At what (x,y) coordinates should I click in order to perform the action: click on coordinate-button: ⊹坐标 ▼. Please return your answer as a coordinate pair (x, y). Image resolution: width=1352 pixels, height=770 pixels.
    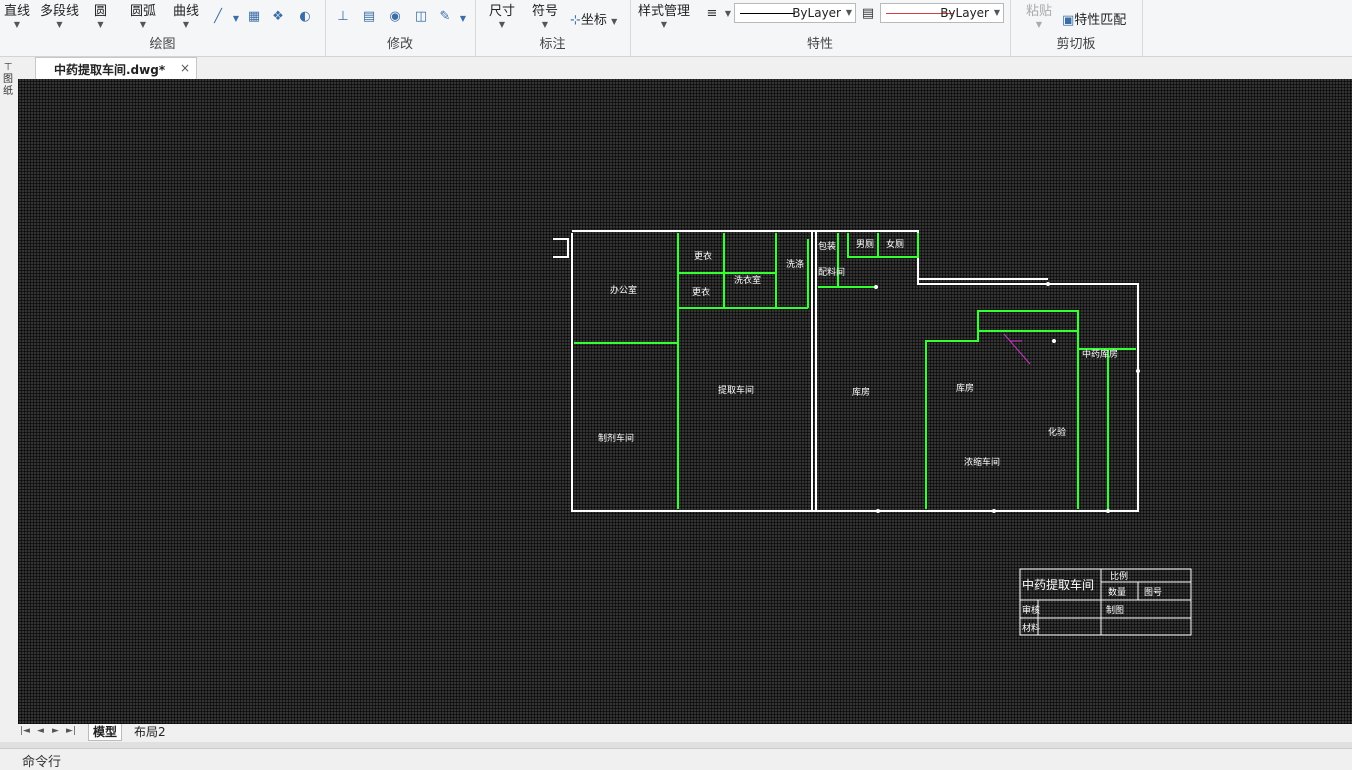
    Looking at the image, I should click on (593, 18).